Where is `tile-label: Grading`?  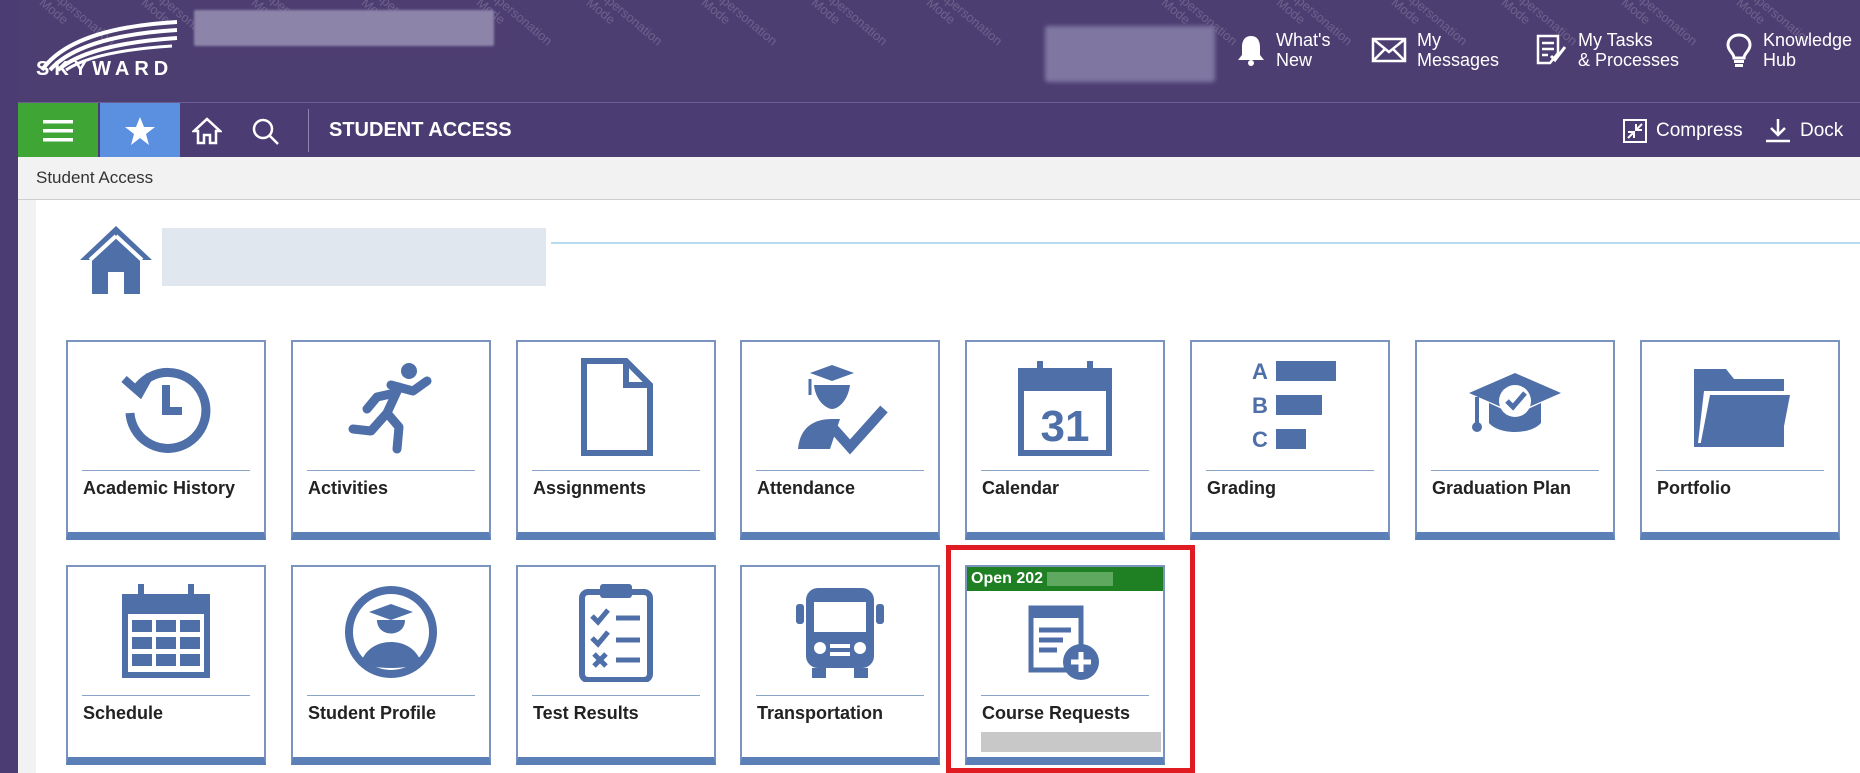 tile-label: Grading is located at coordinates (1242, 488).